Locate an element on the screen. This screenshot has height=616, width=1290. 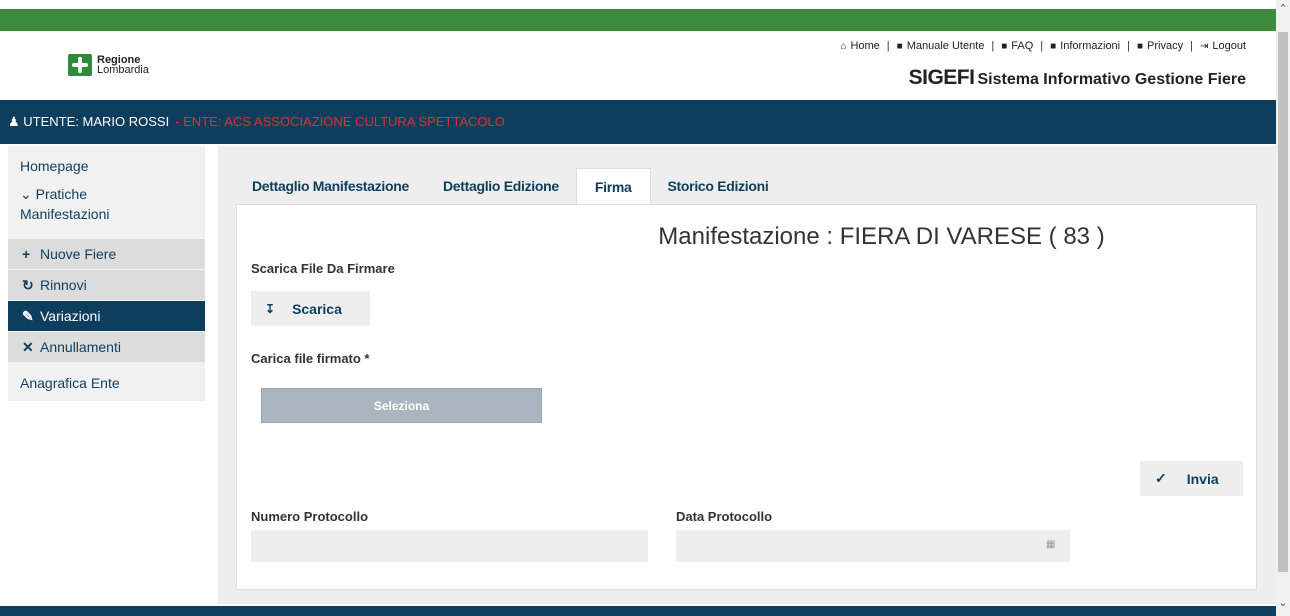
scroll-up-icon: ⌃ is located at coordinates (1283, 8).